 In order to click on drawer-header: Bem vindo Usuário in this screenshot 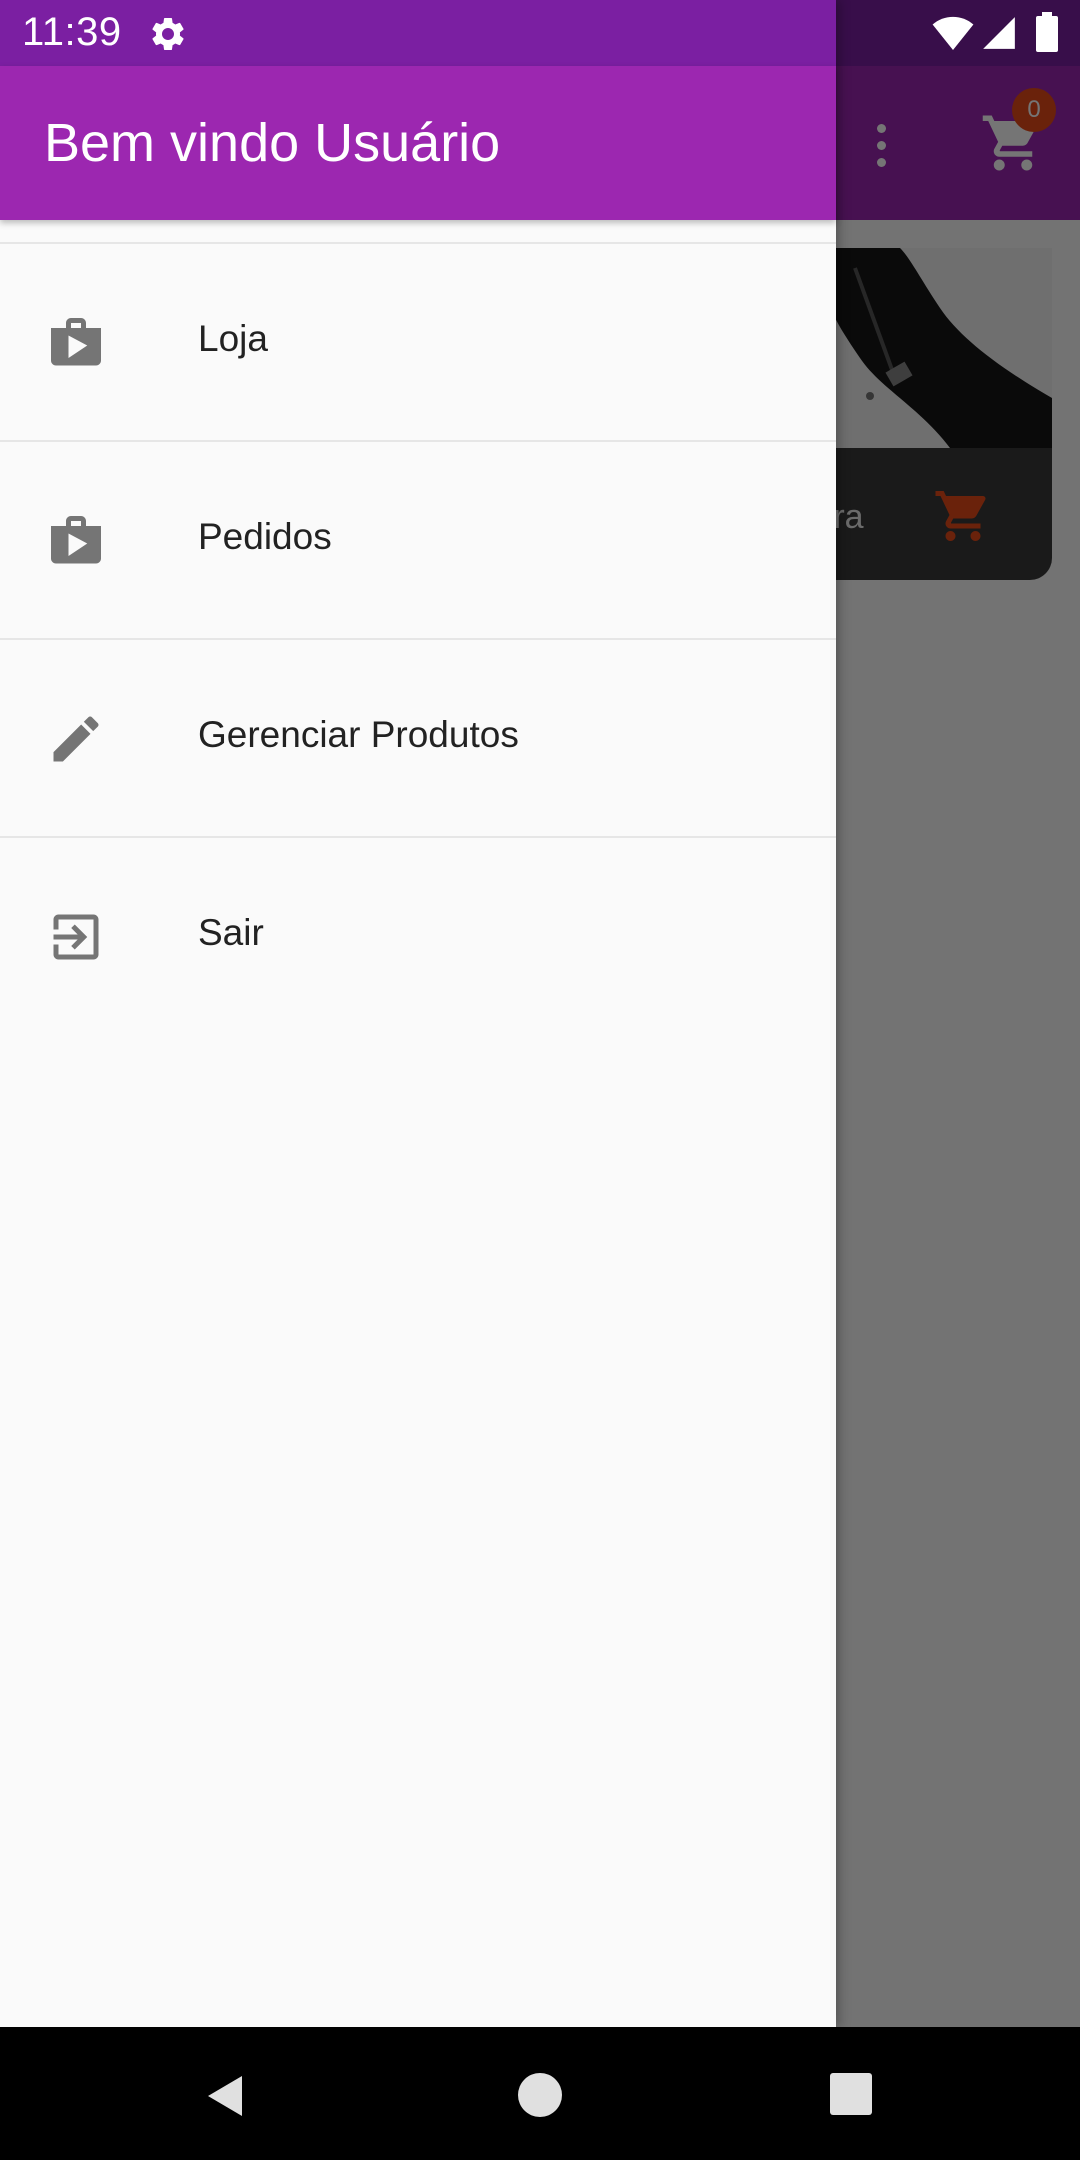, I will do `click(418, 143)`.